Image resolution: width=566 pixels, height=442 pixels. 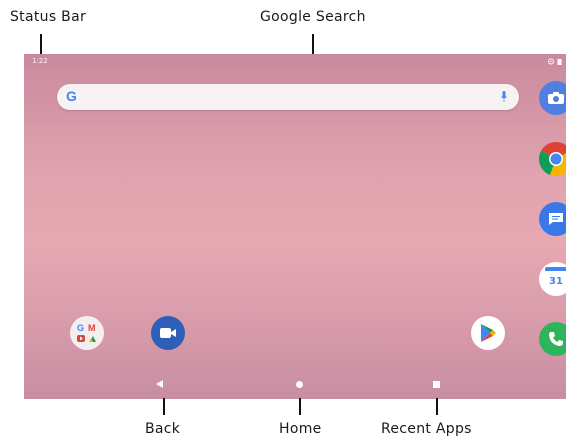 I want to click on phone-app, so click(x=552, y=339).